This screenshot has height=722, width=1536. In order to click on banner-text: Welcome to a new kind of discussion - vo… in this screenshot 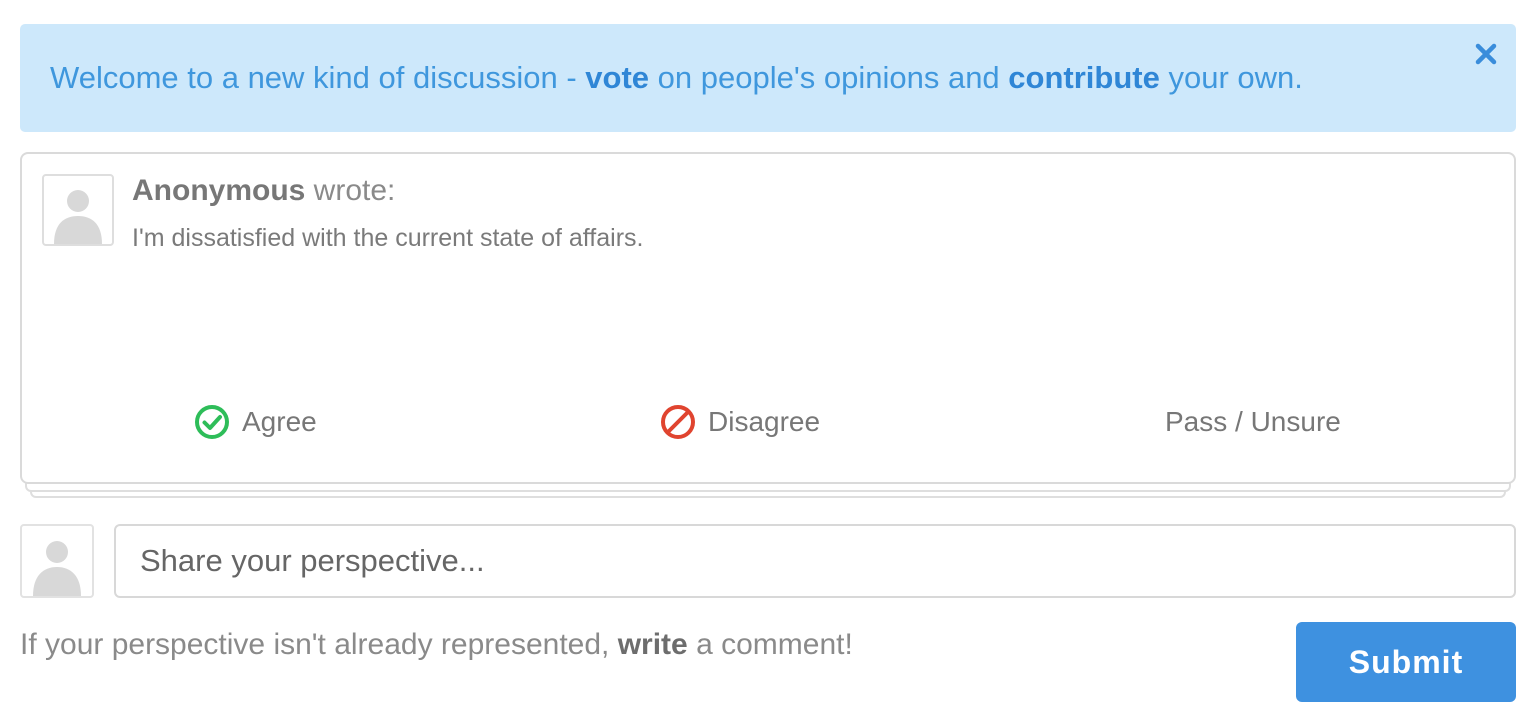, I will do `click(676, 78)`.